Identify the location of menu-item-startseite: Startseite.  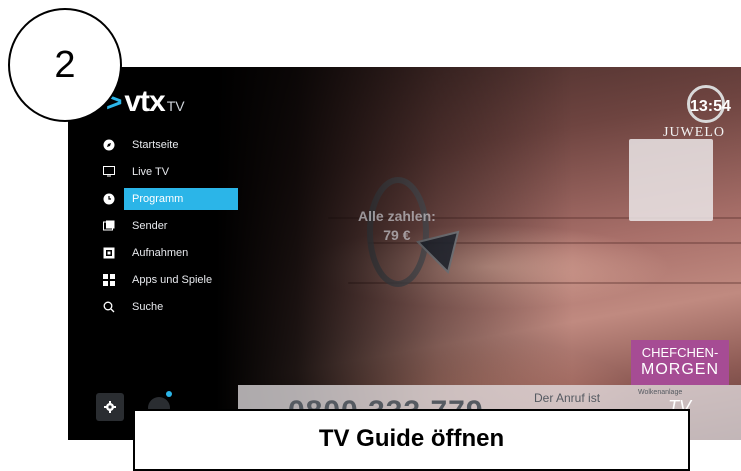
(184, 144).